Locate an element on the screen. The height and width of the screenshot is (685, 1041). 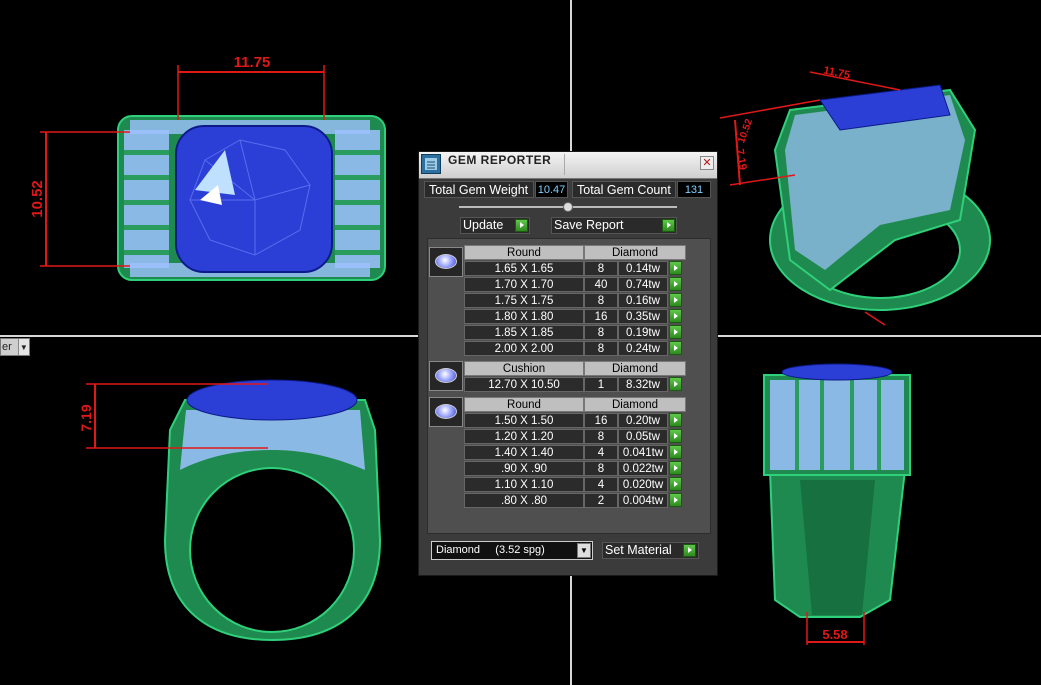
panel-titlebar: GEM REPORTER ✕ is located at coordinates (568, 165).